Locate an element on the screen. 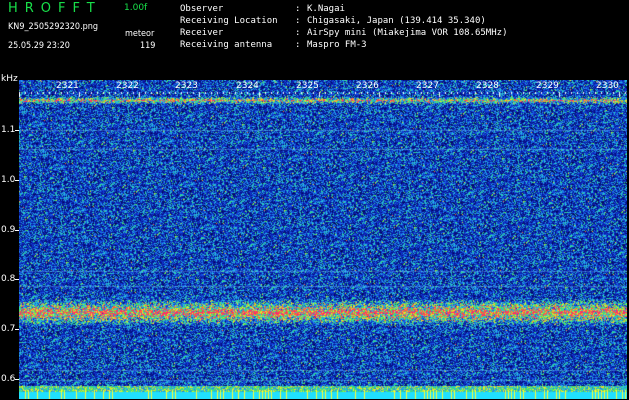 This screenshot has height=400, width=629. date-time: 25.05.29 23:20 is located at coordinates (39, 46).